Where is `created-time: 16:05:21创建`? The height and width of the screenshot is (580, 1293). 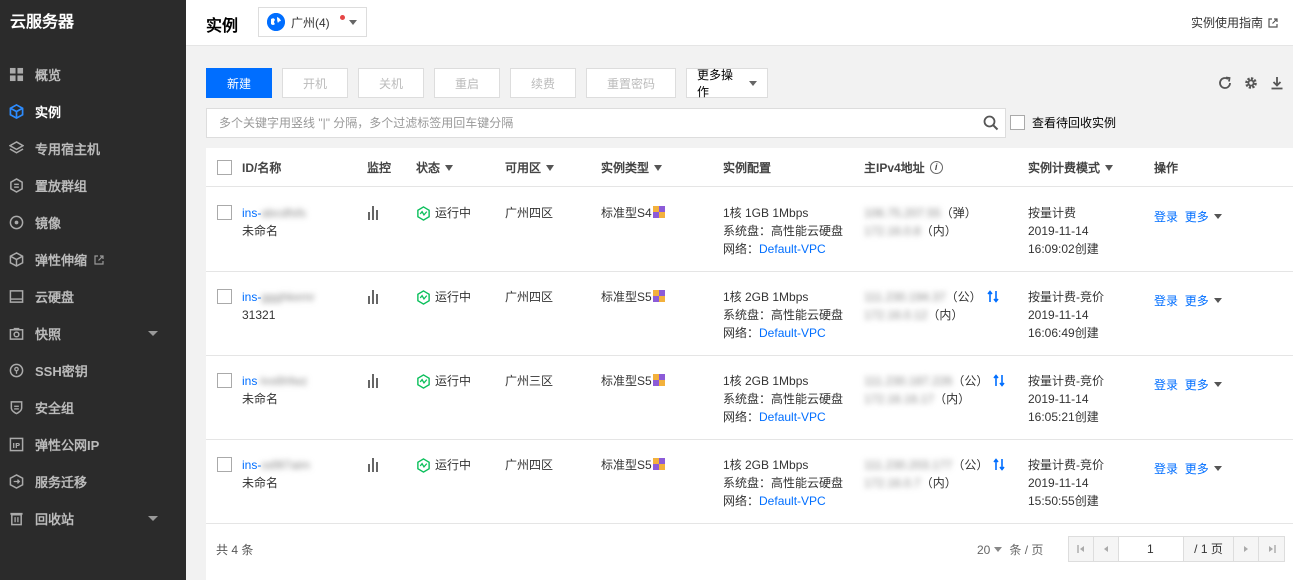 created-time: 16:05:21创建 is located at coordinates (1063, 417).